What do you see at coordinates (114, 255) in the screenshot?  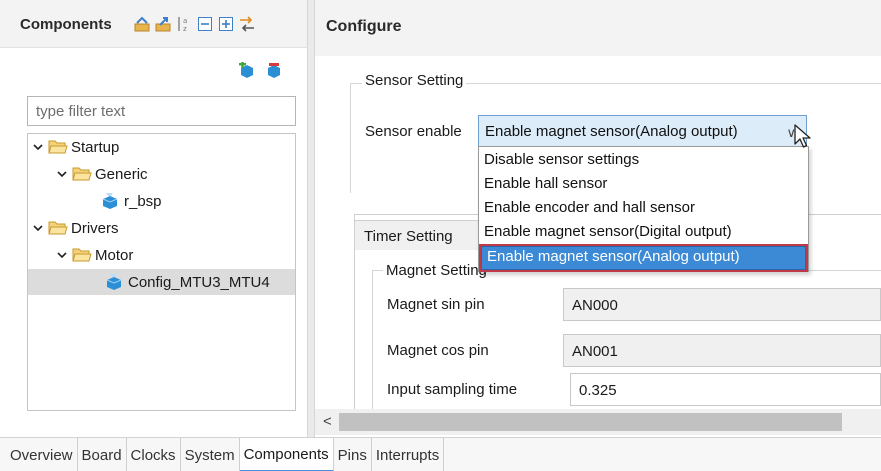 I see `tree-label-motor: Motor` at bounding box center [114, 255].